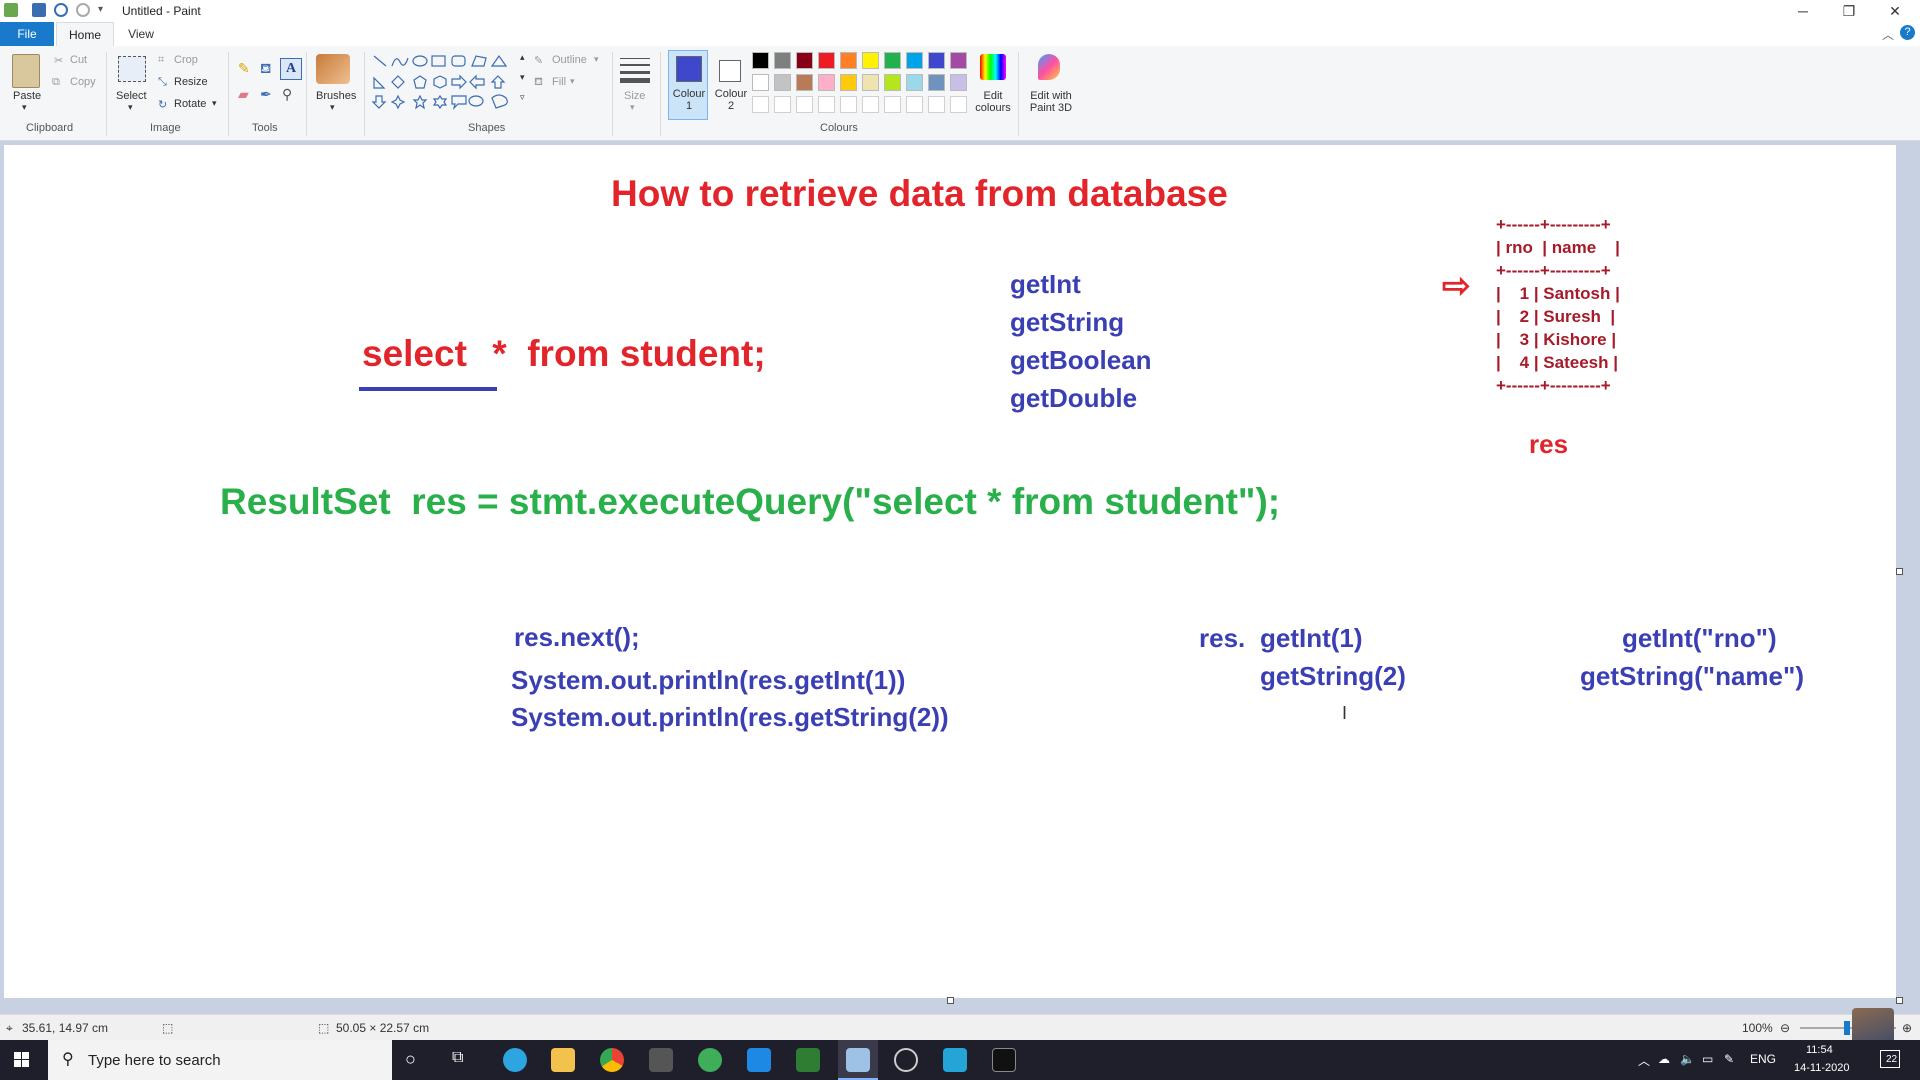 This screenshot has width=1920, height=1080. What do you see at coordinates (83, 10) in the screenshot?
I see `redo-icon` at bounding box center [83, 10].